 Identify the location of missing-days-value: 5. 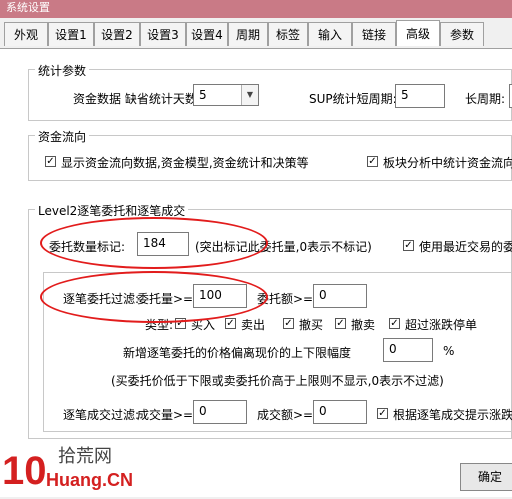
(203, 95).